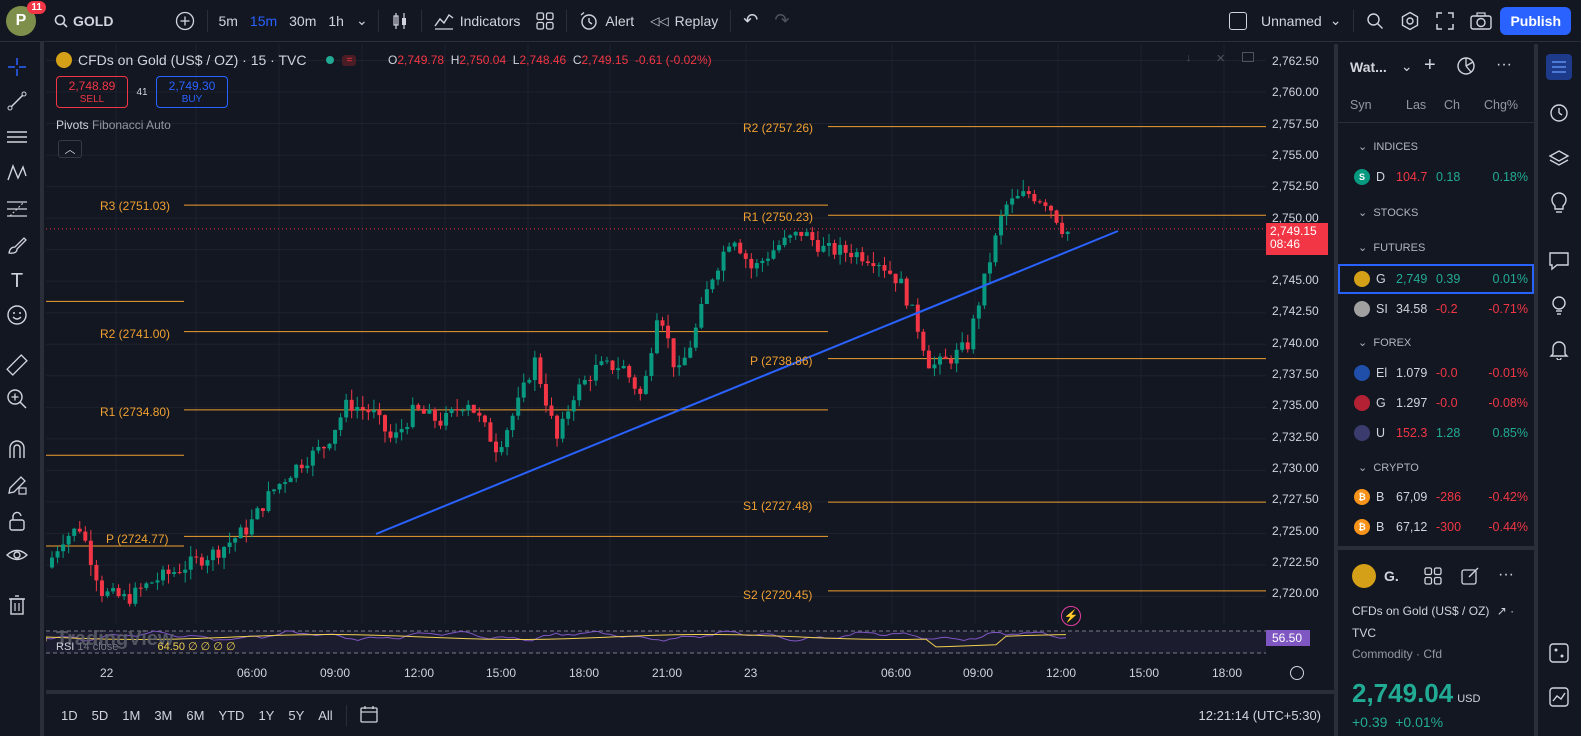  I want to click on add-symbol-button, so click(185, 21).